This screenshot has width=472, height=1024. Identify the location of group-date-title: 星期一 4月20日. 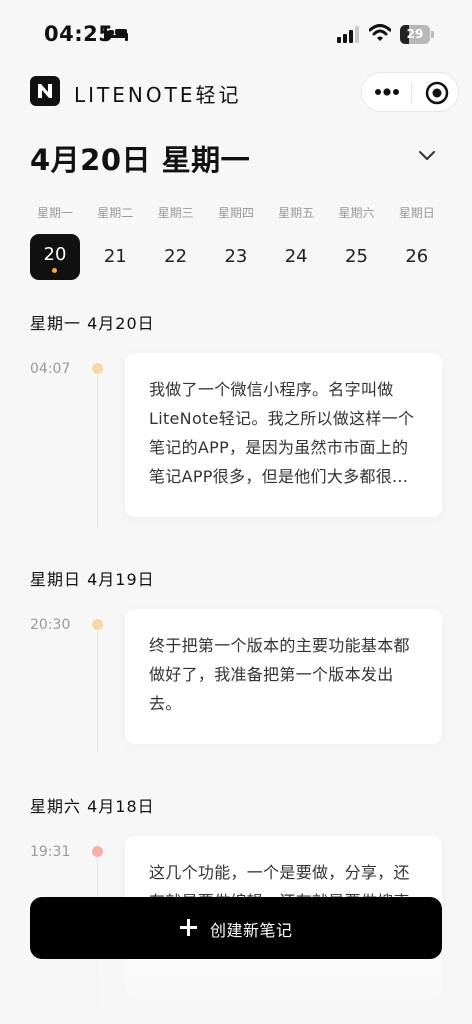
(92, 323).